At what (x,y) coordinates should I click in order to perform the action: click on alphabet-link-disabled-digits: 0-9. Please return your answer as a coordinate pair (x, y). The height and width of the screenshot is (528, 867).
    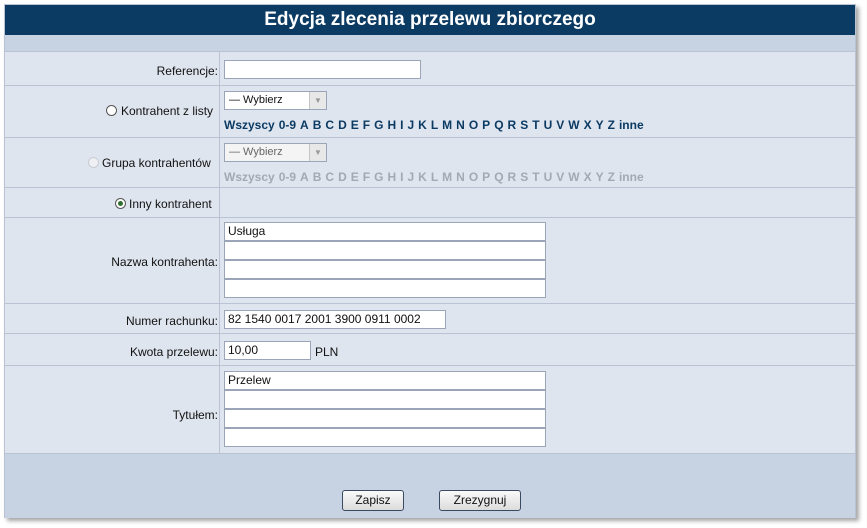
    Looking at the image, I should click on (287, 177).